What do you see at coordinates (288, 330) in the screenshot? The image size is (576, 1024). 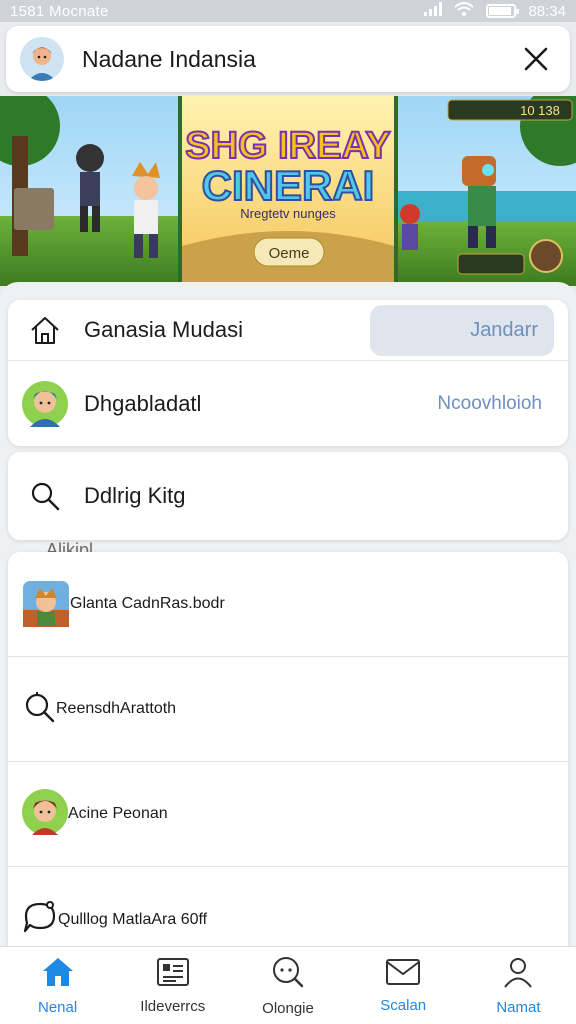 I see `home-row: Ganasia Mudasi Jandarr` at bounding box center [288, 330].